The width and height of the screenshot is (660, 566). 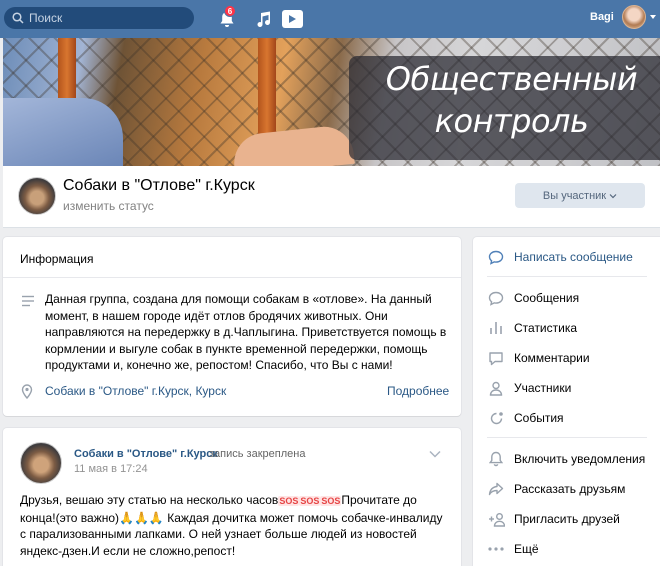 What do you see at coordinates (634, 17) in the screenshot?
I see `user-avatar` at bounding box center [634, 17].